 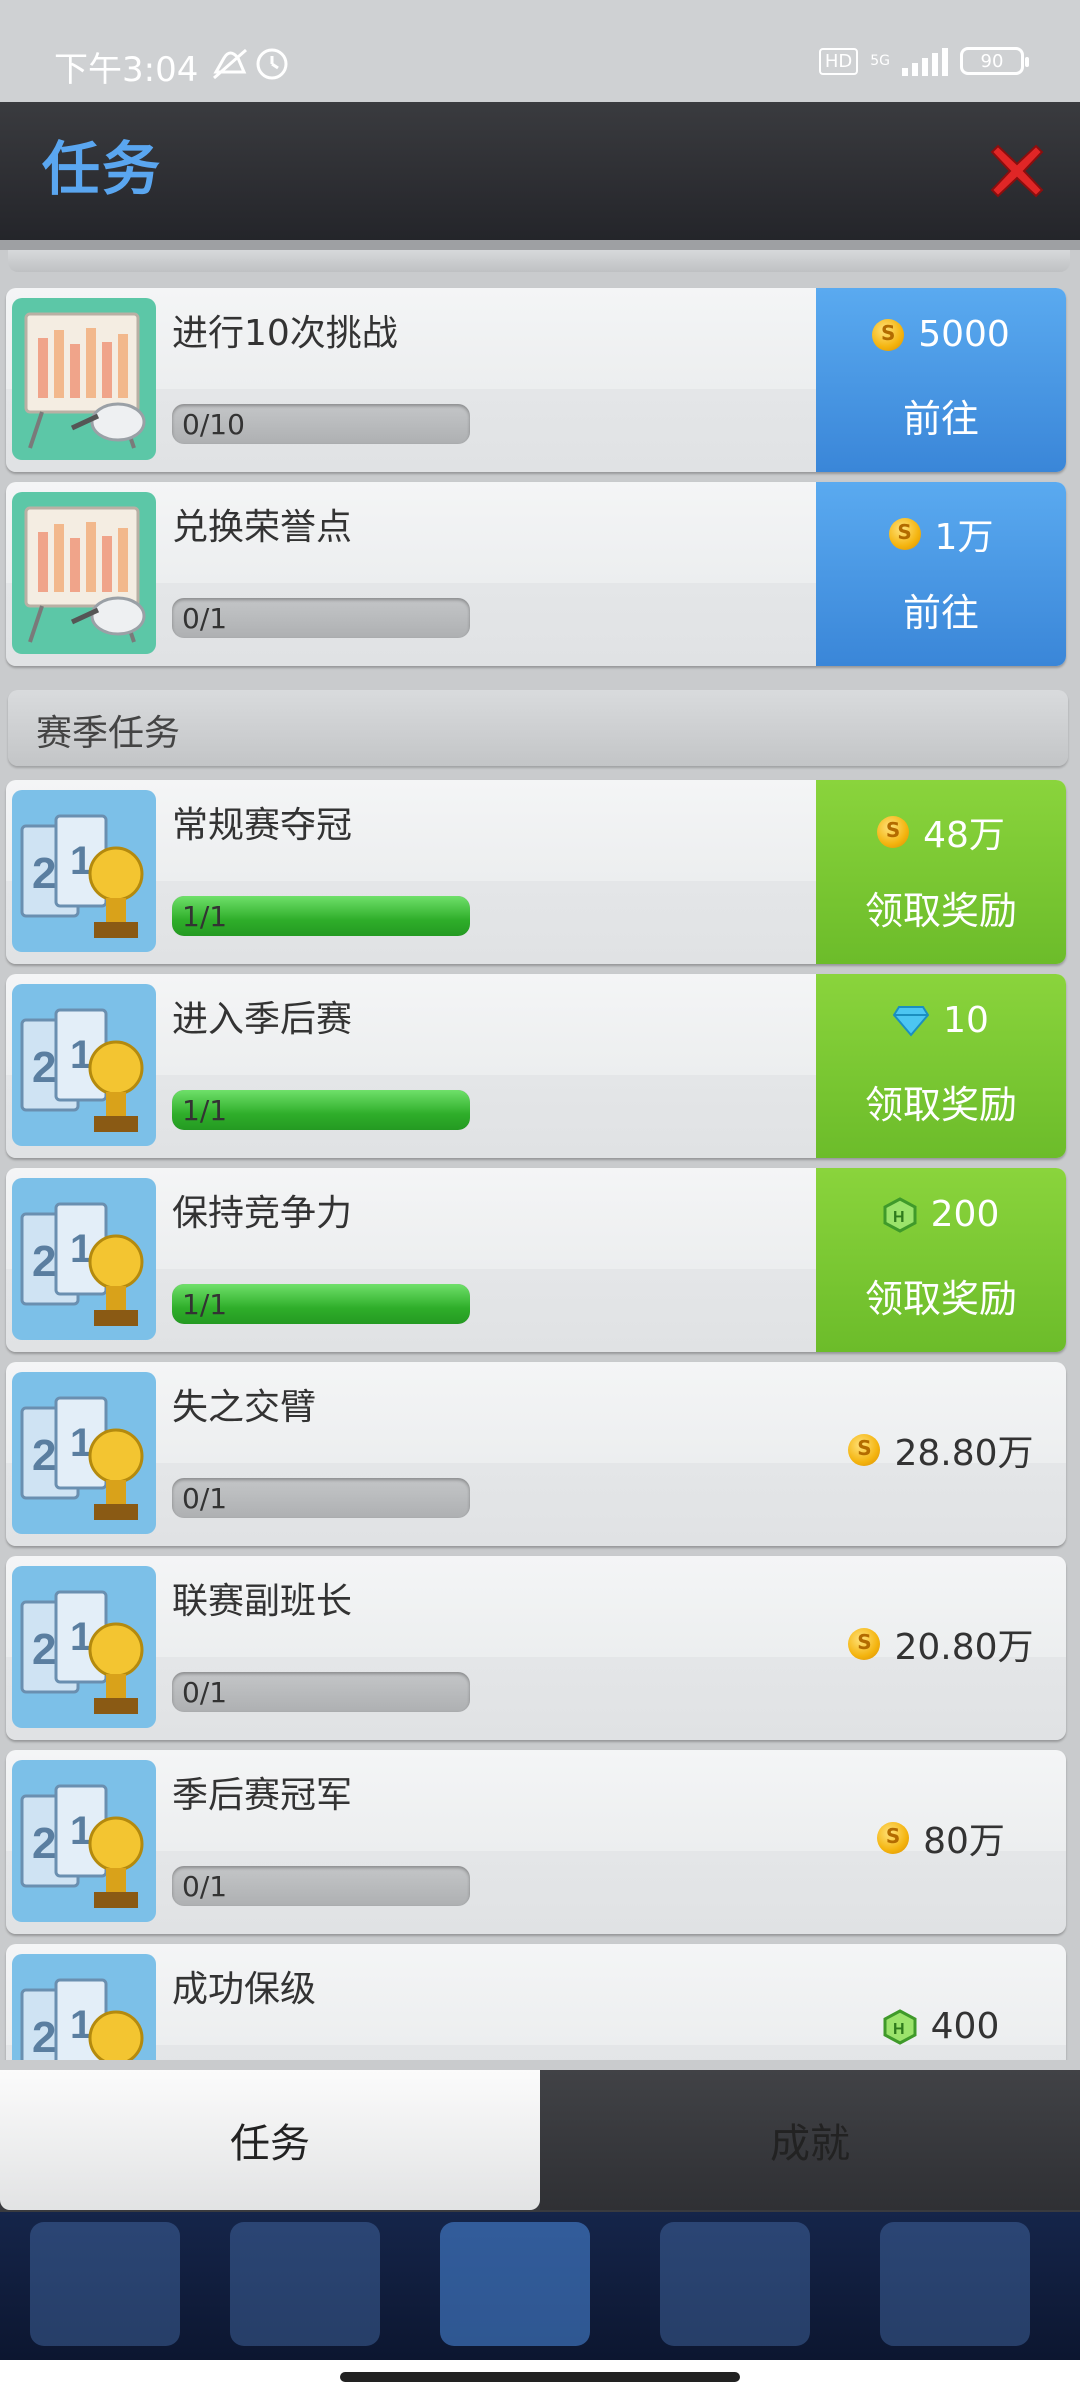 I want to click on task-row: 21 季后赛冠军 0/1 80万, so click(x=536, y=1842).